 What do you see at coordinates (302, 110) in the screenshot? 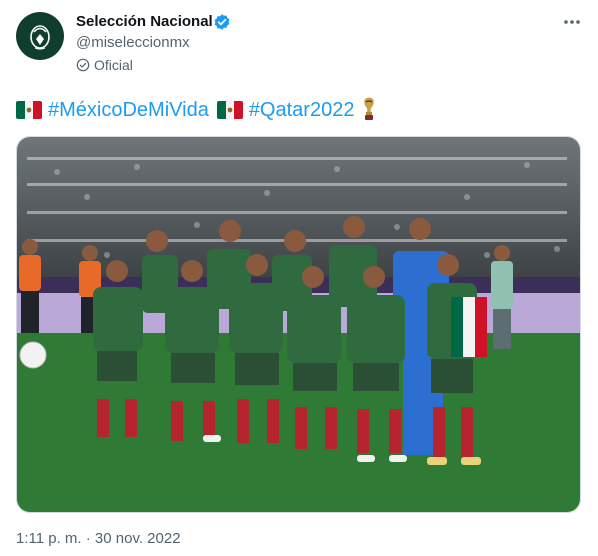
I see `hashtag-qatar2022: #Qatar2022` at bounding box center [302, 110].